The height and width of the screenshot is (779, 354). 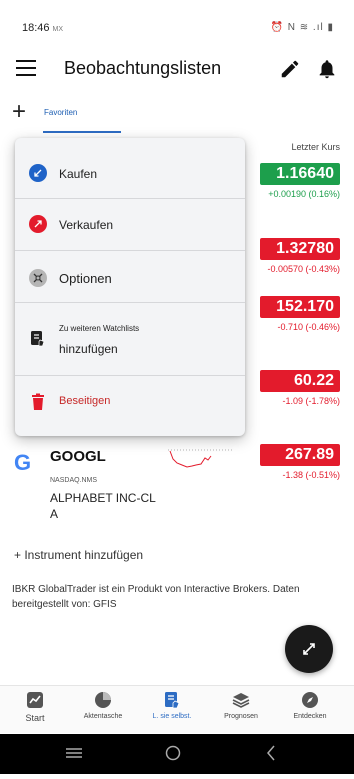 I want to click on nav-label: Entdecken, so click(x=310, y=716).